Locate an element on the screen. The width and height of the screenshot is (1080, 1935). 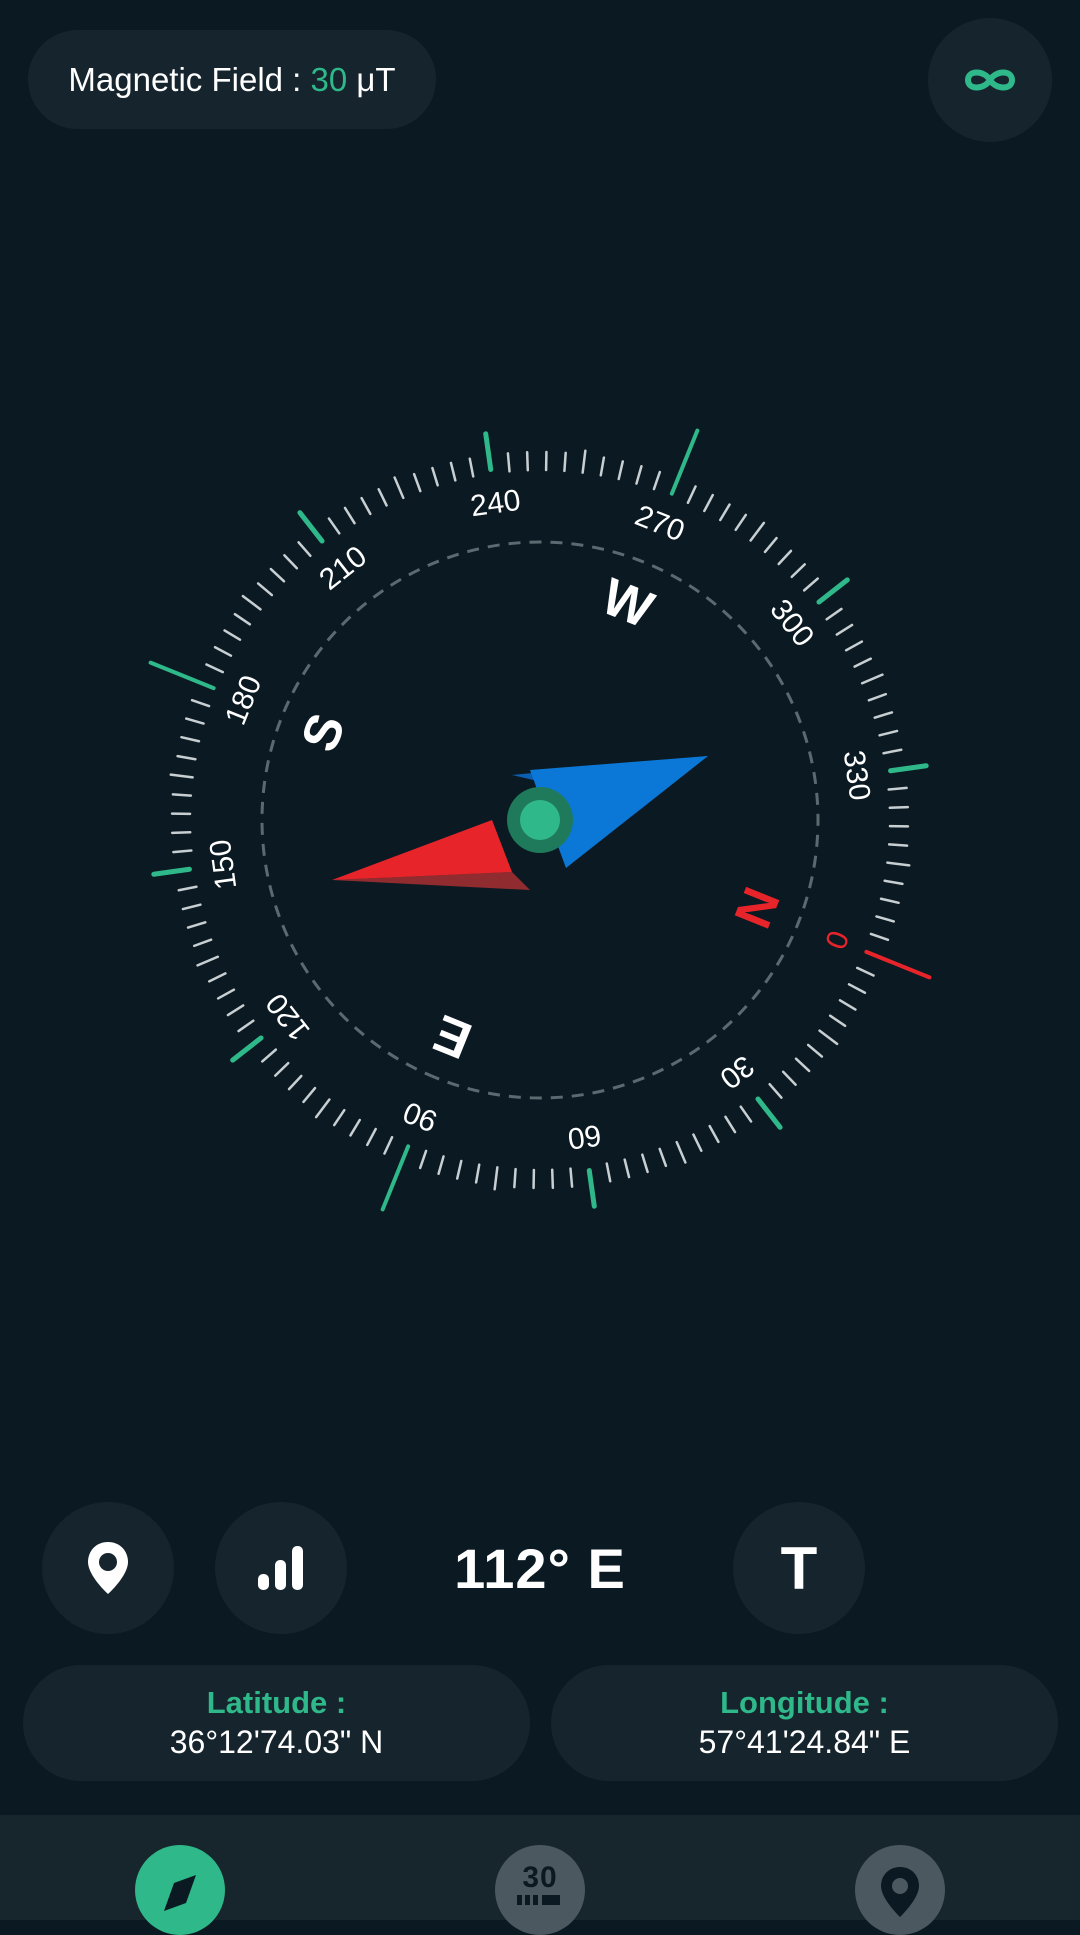
latitude-card: Latitude : 36°12'74.03" N is located at coordinates (276, 1723).